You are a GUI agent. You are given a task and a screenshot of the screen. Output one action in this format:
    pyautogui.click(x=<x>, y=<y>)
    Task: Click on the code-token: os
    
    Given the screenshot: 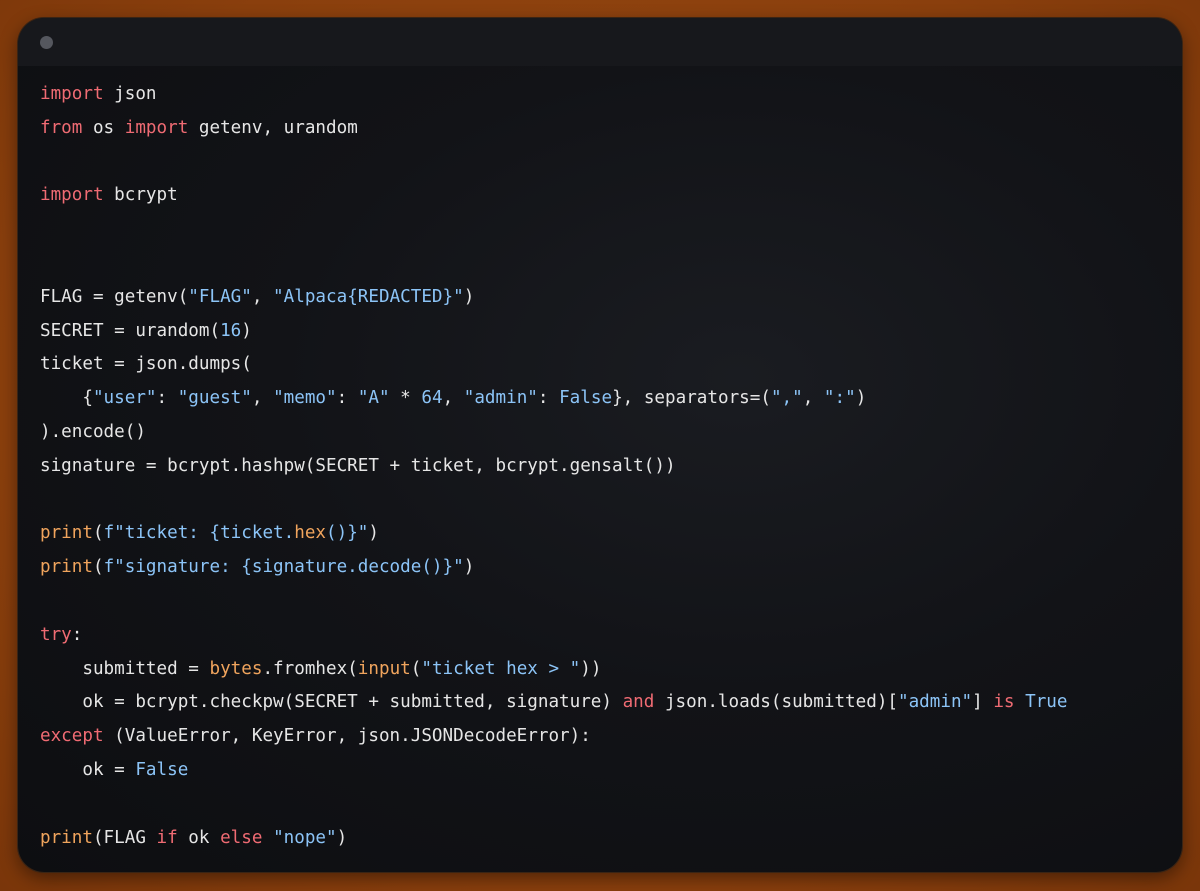 What is the action you would take?
    pyautogui.click(x=103, y=127)
    